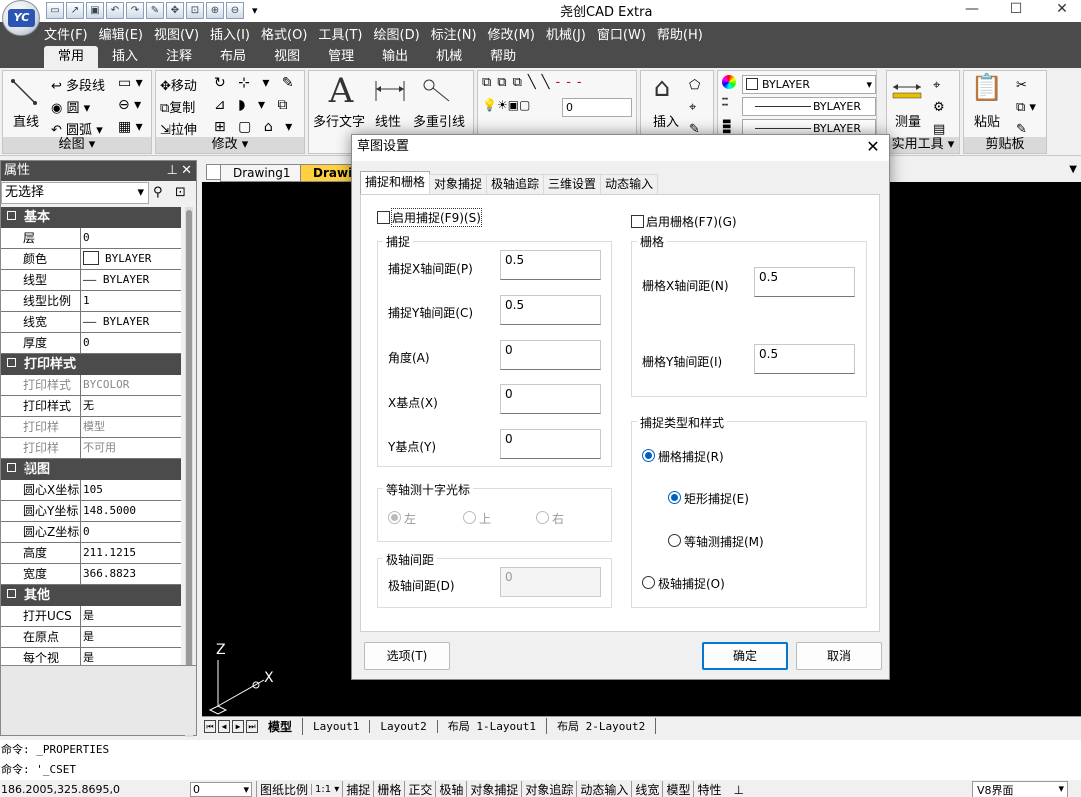  I want to click on snap-x-input: 0.5, so click(550, 265).